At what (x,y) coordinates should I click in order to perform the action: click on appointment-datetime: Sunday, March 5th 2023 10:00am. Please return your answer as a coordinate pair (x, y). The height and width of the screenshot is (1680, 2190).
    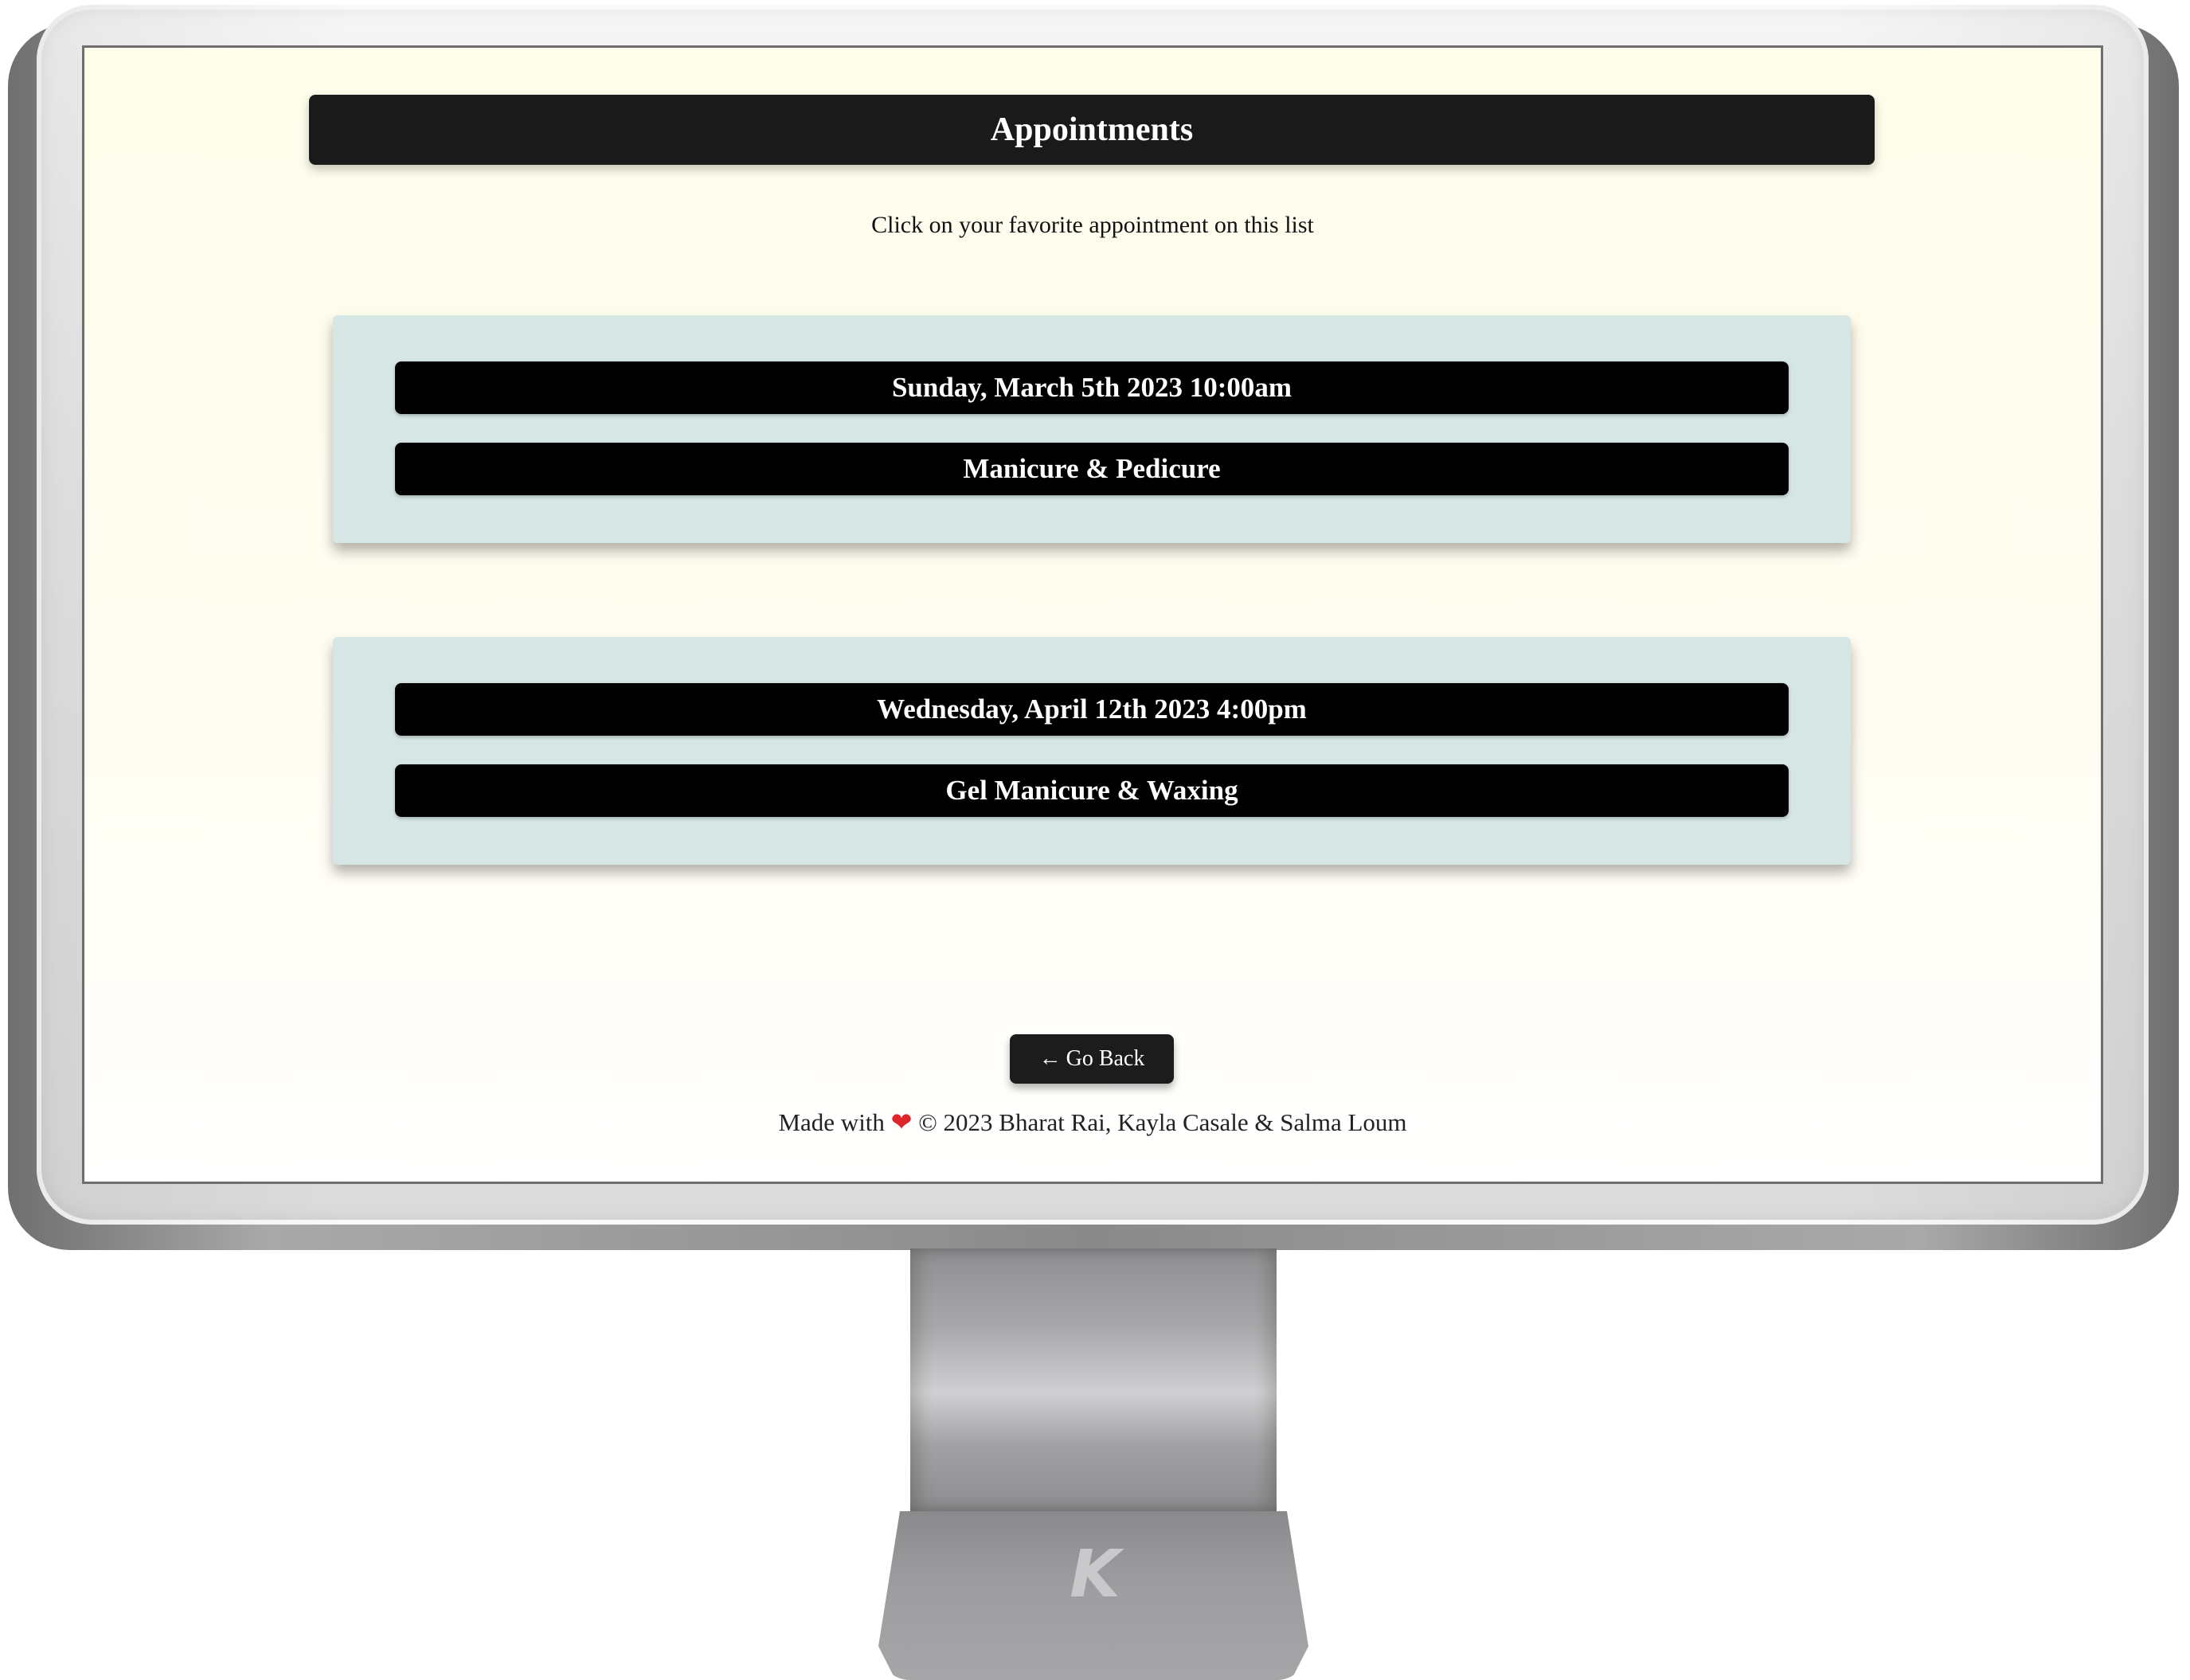
    Looking at the image, I should click on (1092, 387).